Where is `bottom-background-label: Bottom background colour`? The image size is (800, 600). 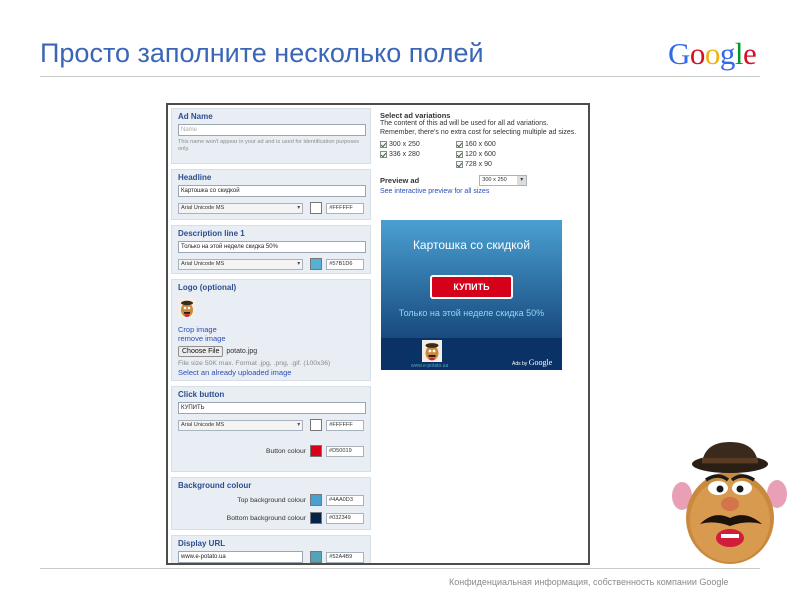
bottom-background-label: Bottom background colour is located at coordinates (266, 518).